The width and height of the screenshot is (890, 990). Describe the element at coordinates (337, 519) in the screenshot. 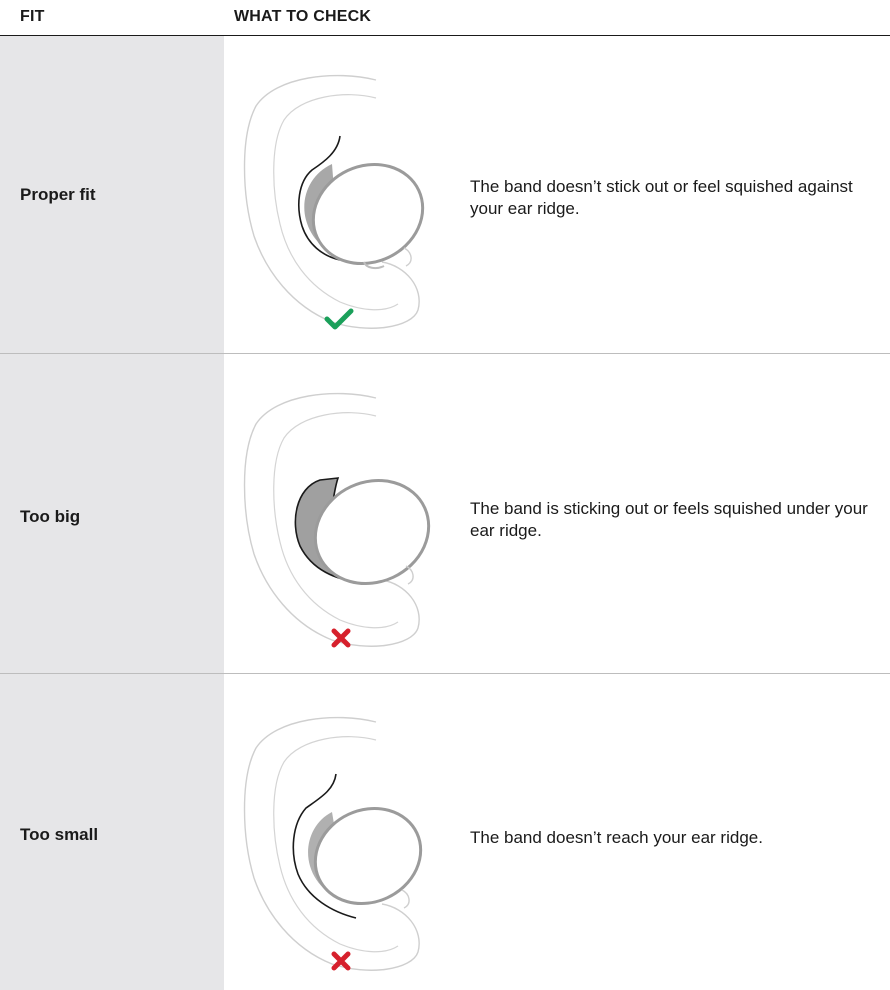

I see `ear-illustration-too-big` at that location.